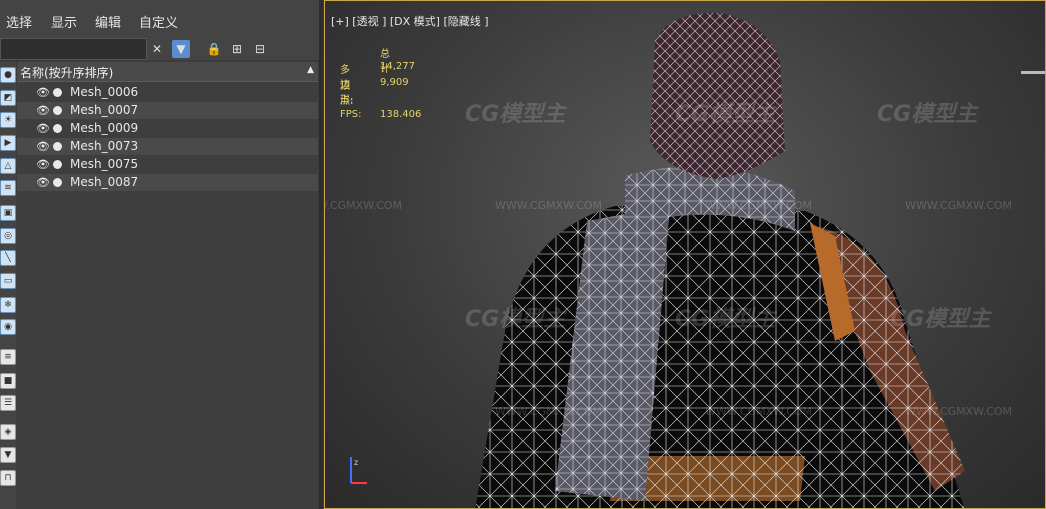 This screenshot has width=1046, height=509. I want to click on panel-divider, so click(321, 254).